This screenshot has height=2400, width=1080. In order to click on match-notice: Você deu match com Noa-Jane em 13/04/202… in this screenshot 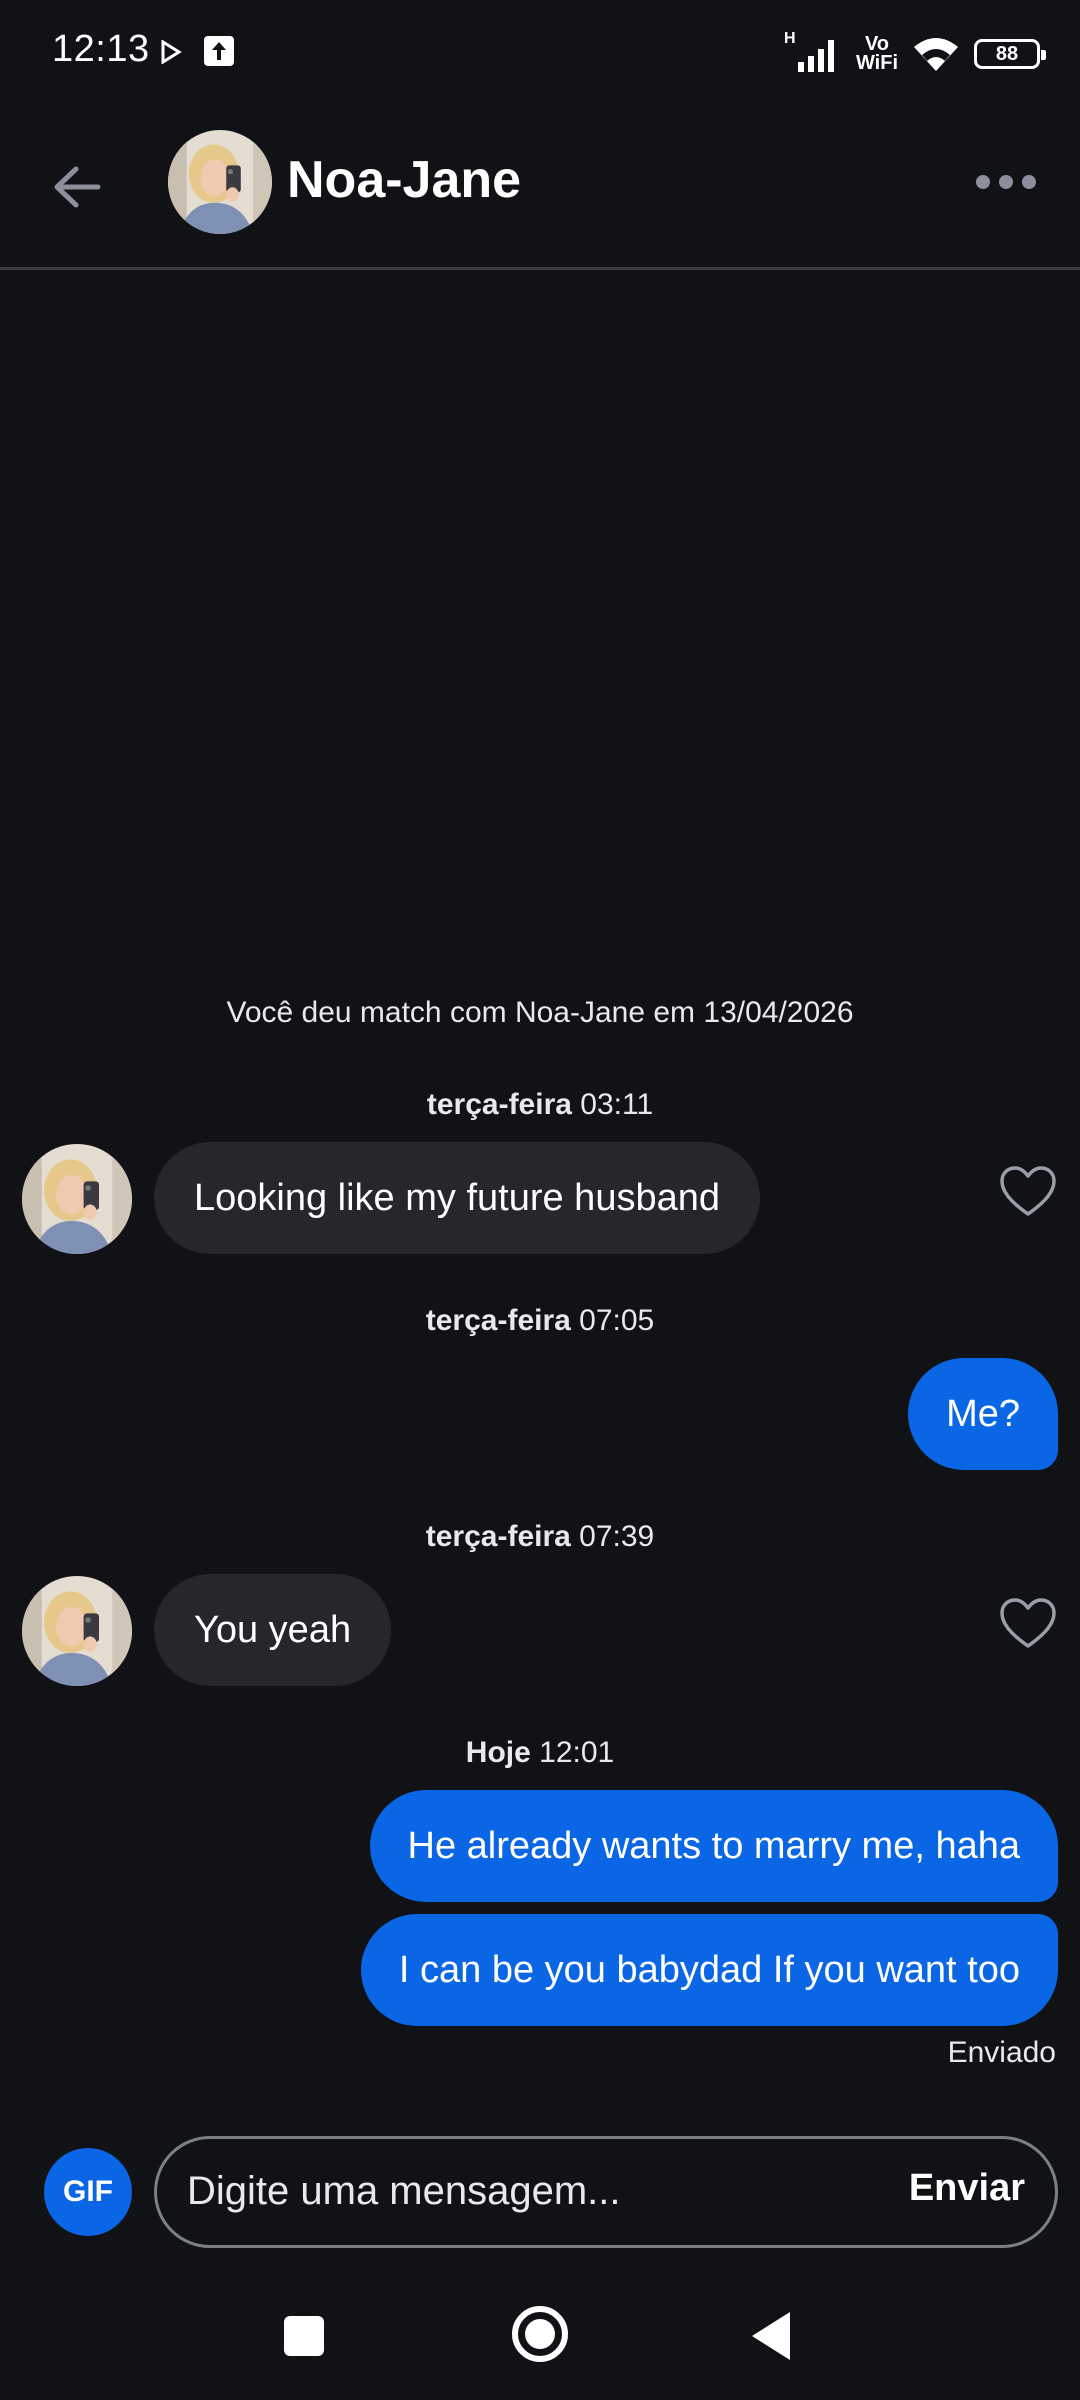, I will do `click(540, 1012)`.